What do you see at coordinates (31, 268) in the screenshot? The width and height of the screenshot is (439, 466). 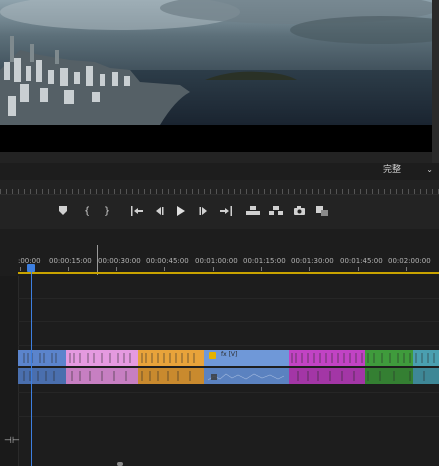 I see `playhead-handle` at bounding box center [31, 268].